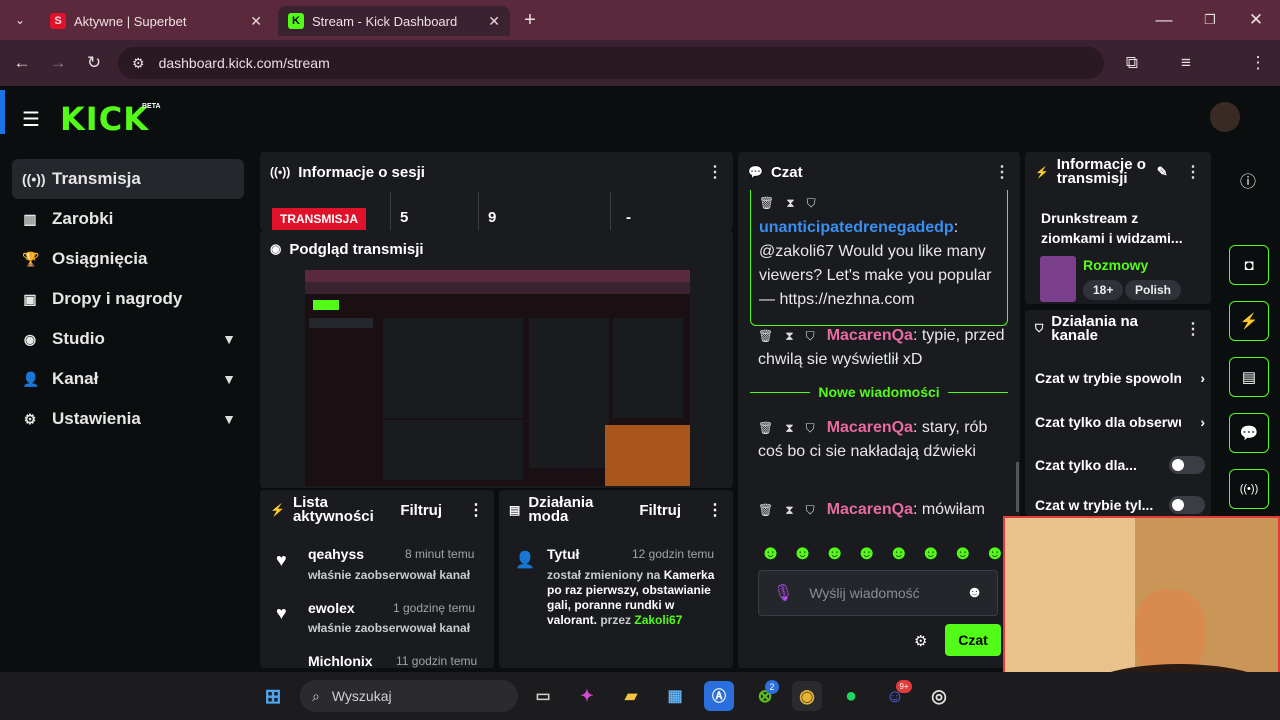 This screenshot has height=720, width=1280. What do you see at coordinates (904, 686) in the screenshot?
I see `notification-badge: 9+` at bounding box center [904, 686].